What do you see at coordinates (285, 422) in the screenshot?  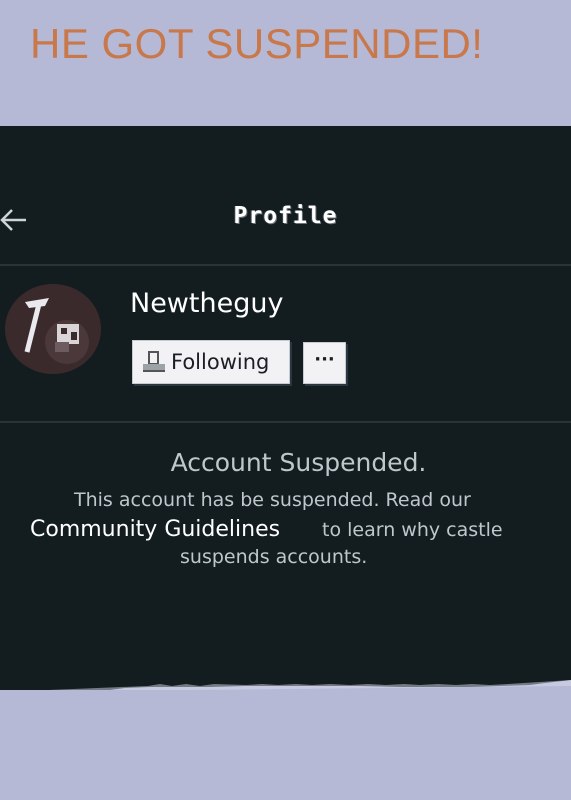 I see `profile-divider` at bounding box center [285, 422].